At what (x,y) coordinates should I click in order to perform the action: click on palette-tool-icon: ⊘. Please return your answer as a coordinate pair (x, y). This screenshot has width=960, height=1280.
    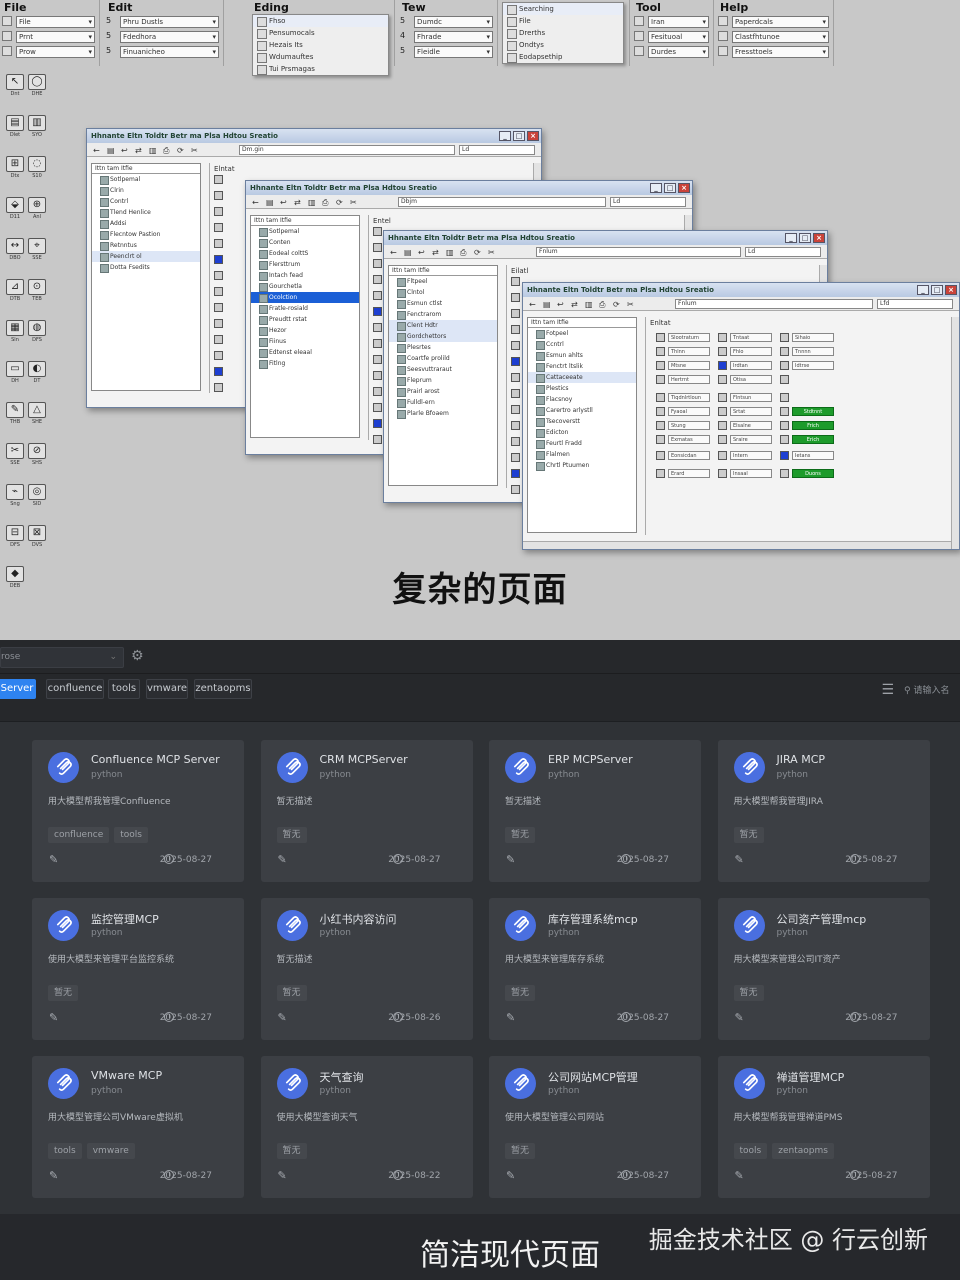
    Looking at the image, I should click on (37, 451).